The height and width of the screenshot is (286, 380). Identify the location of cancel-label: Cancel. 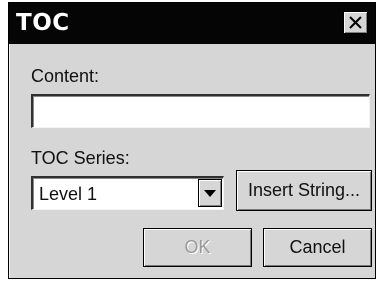
(317, 247).